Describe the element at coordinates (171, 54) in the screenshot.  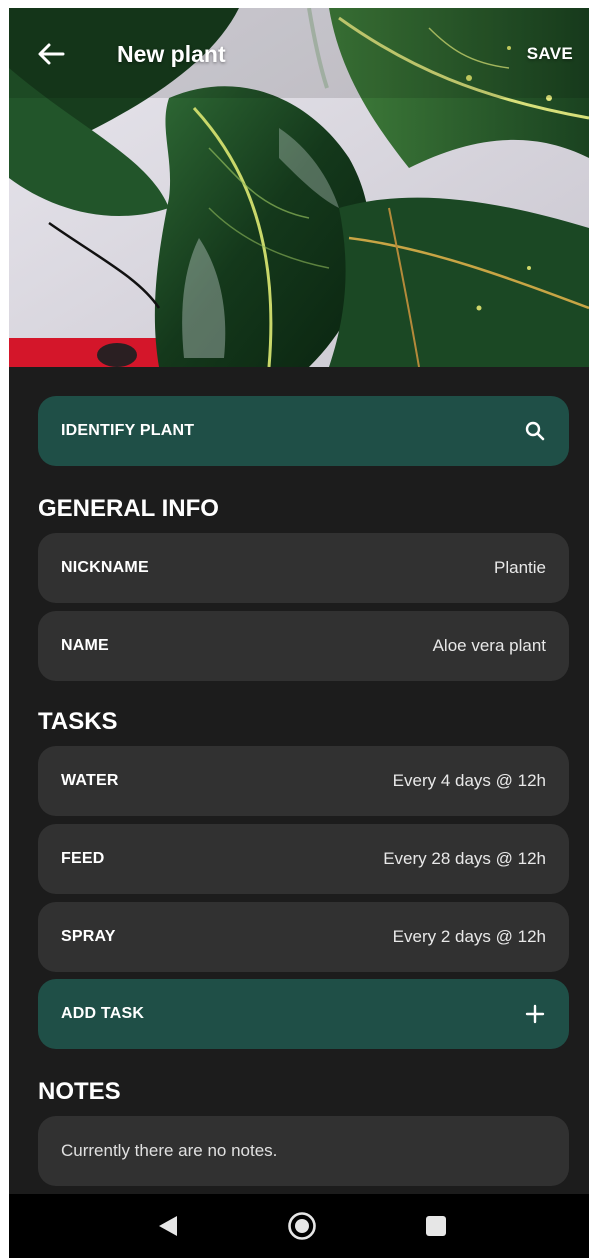
I see `page-title: New plant` at that location.